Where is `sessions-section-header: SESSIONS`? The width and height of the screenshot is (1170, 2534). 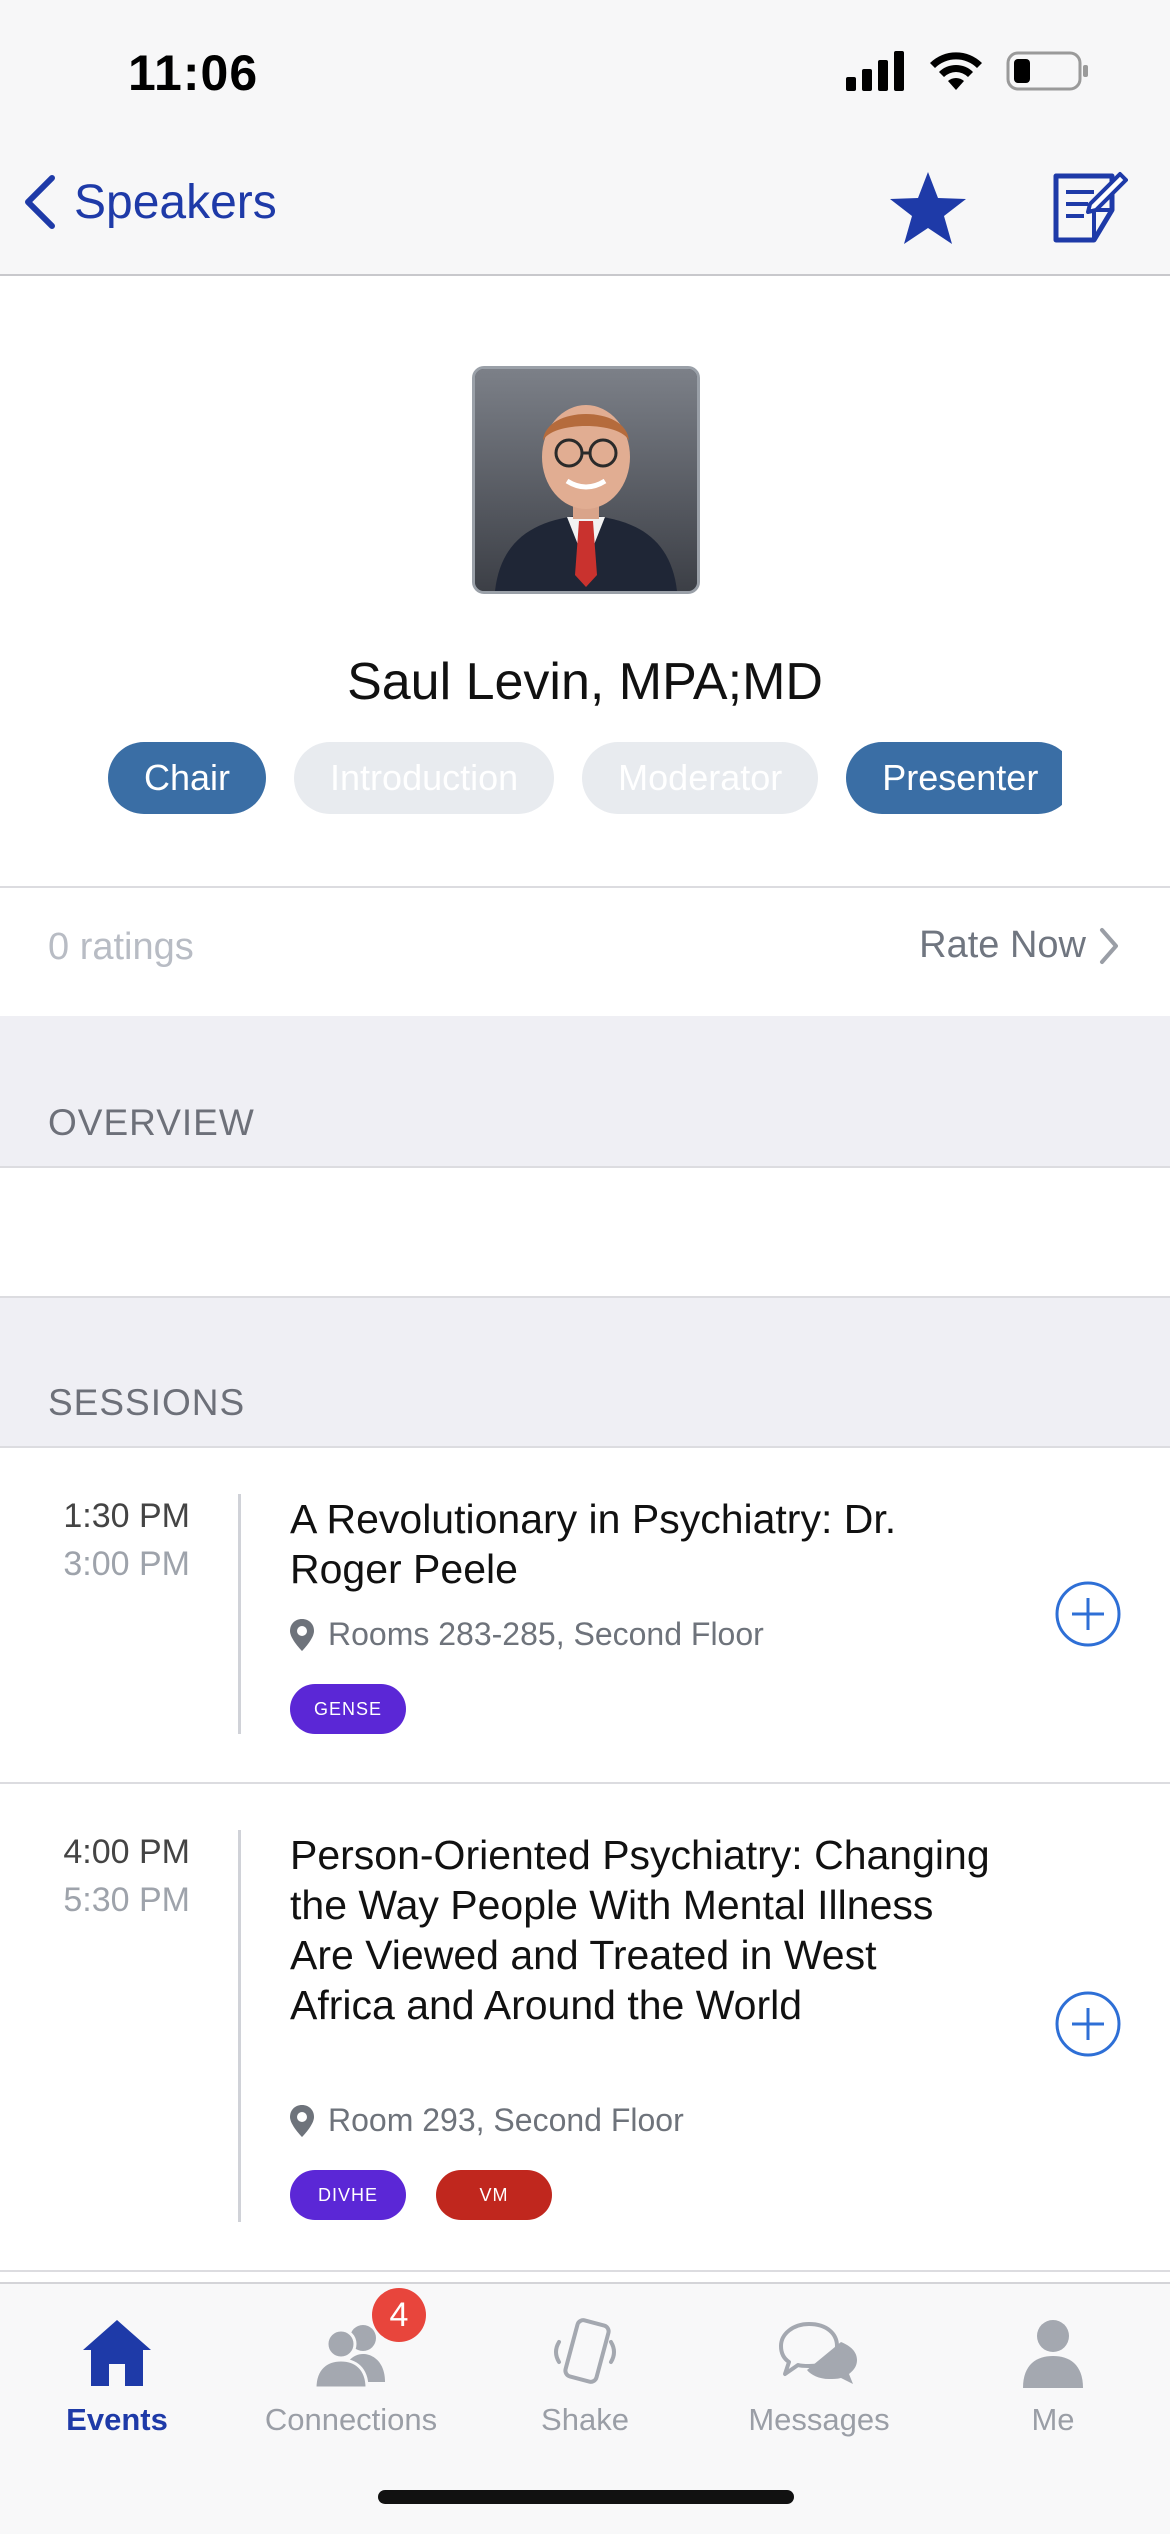
sessions-section-header: SESSIONS is located at coordinates (585, 1373).